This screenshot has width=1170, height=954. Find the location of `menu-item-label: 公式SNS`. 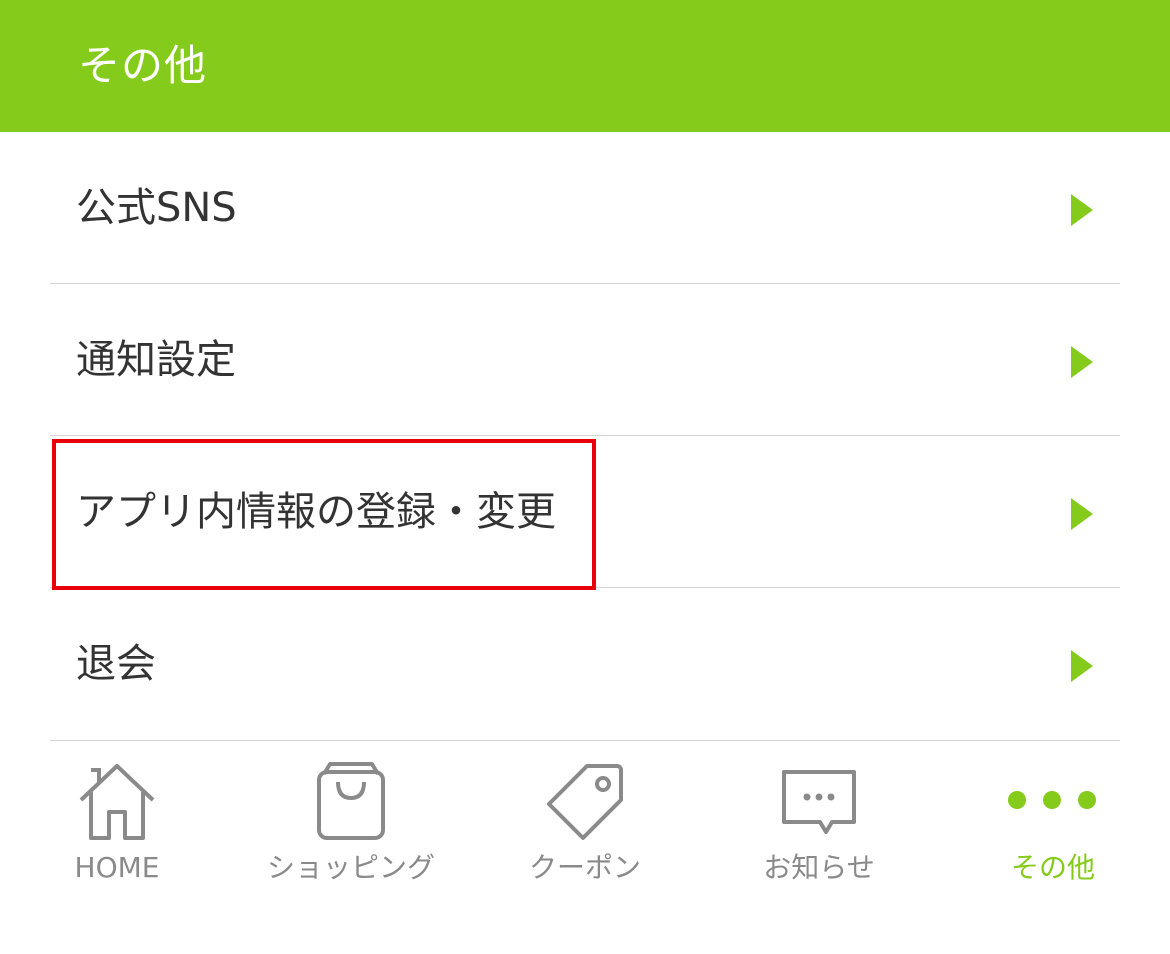

menu-item-label: 公式SNS is located at coordinates (156, 208).